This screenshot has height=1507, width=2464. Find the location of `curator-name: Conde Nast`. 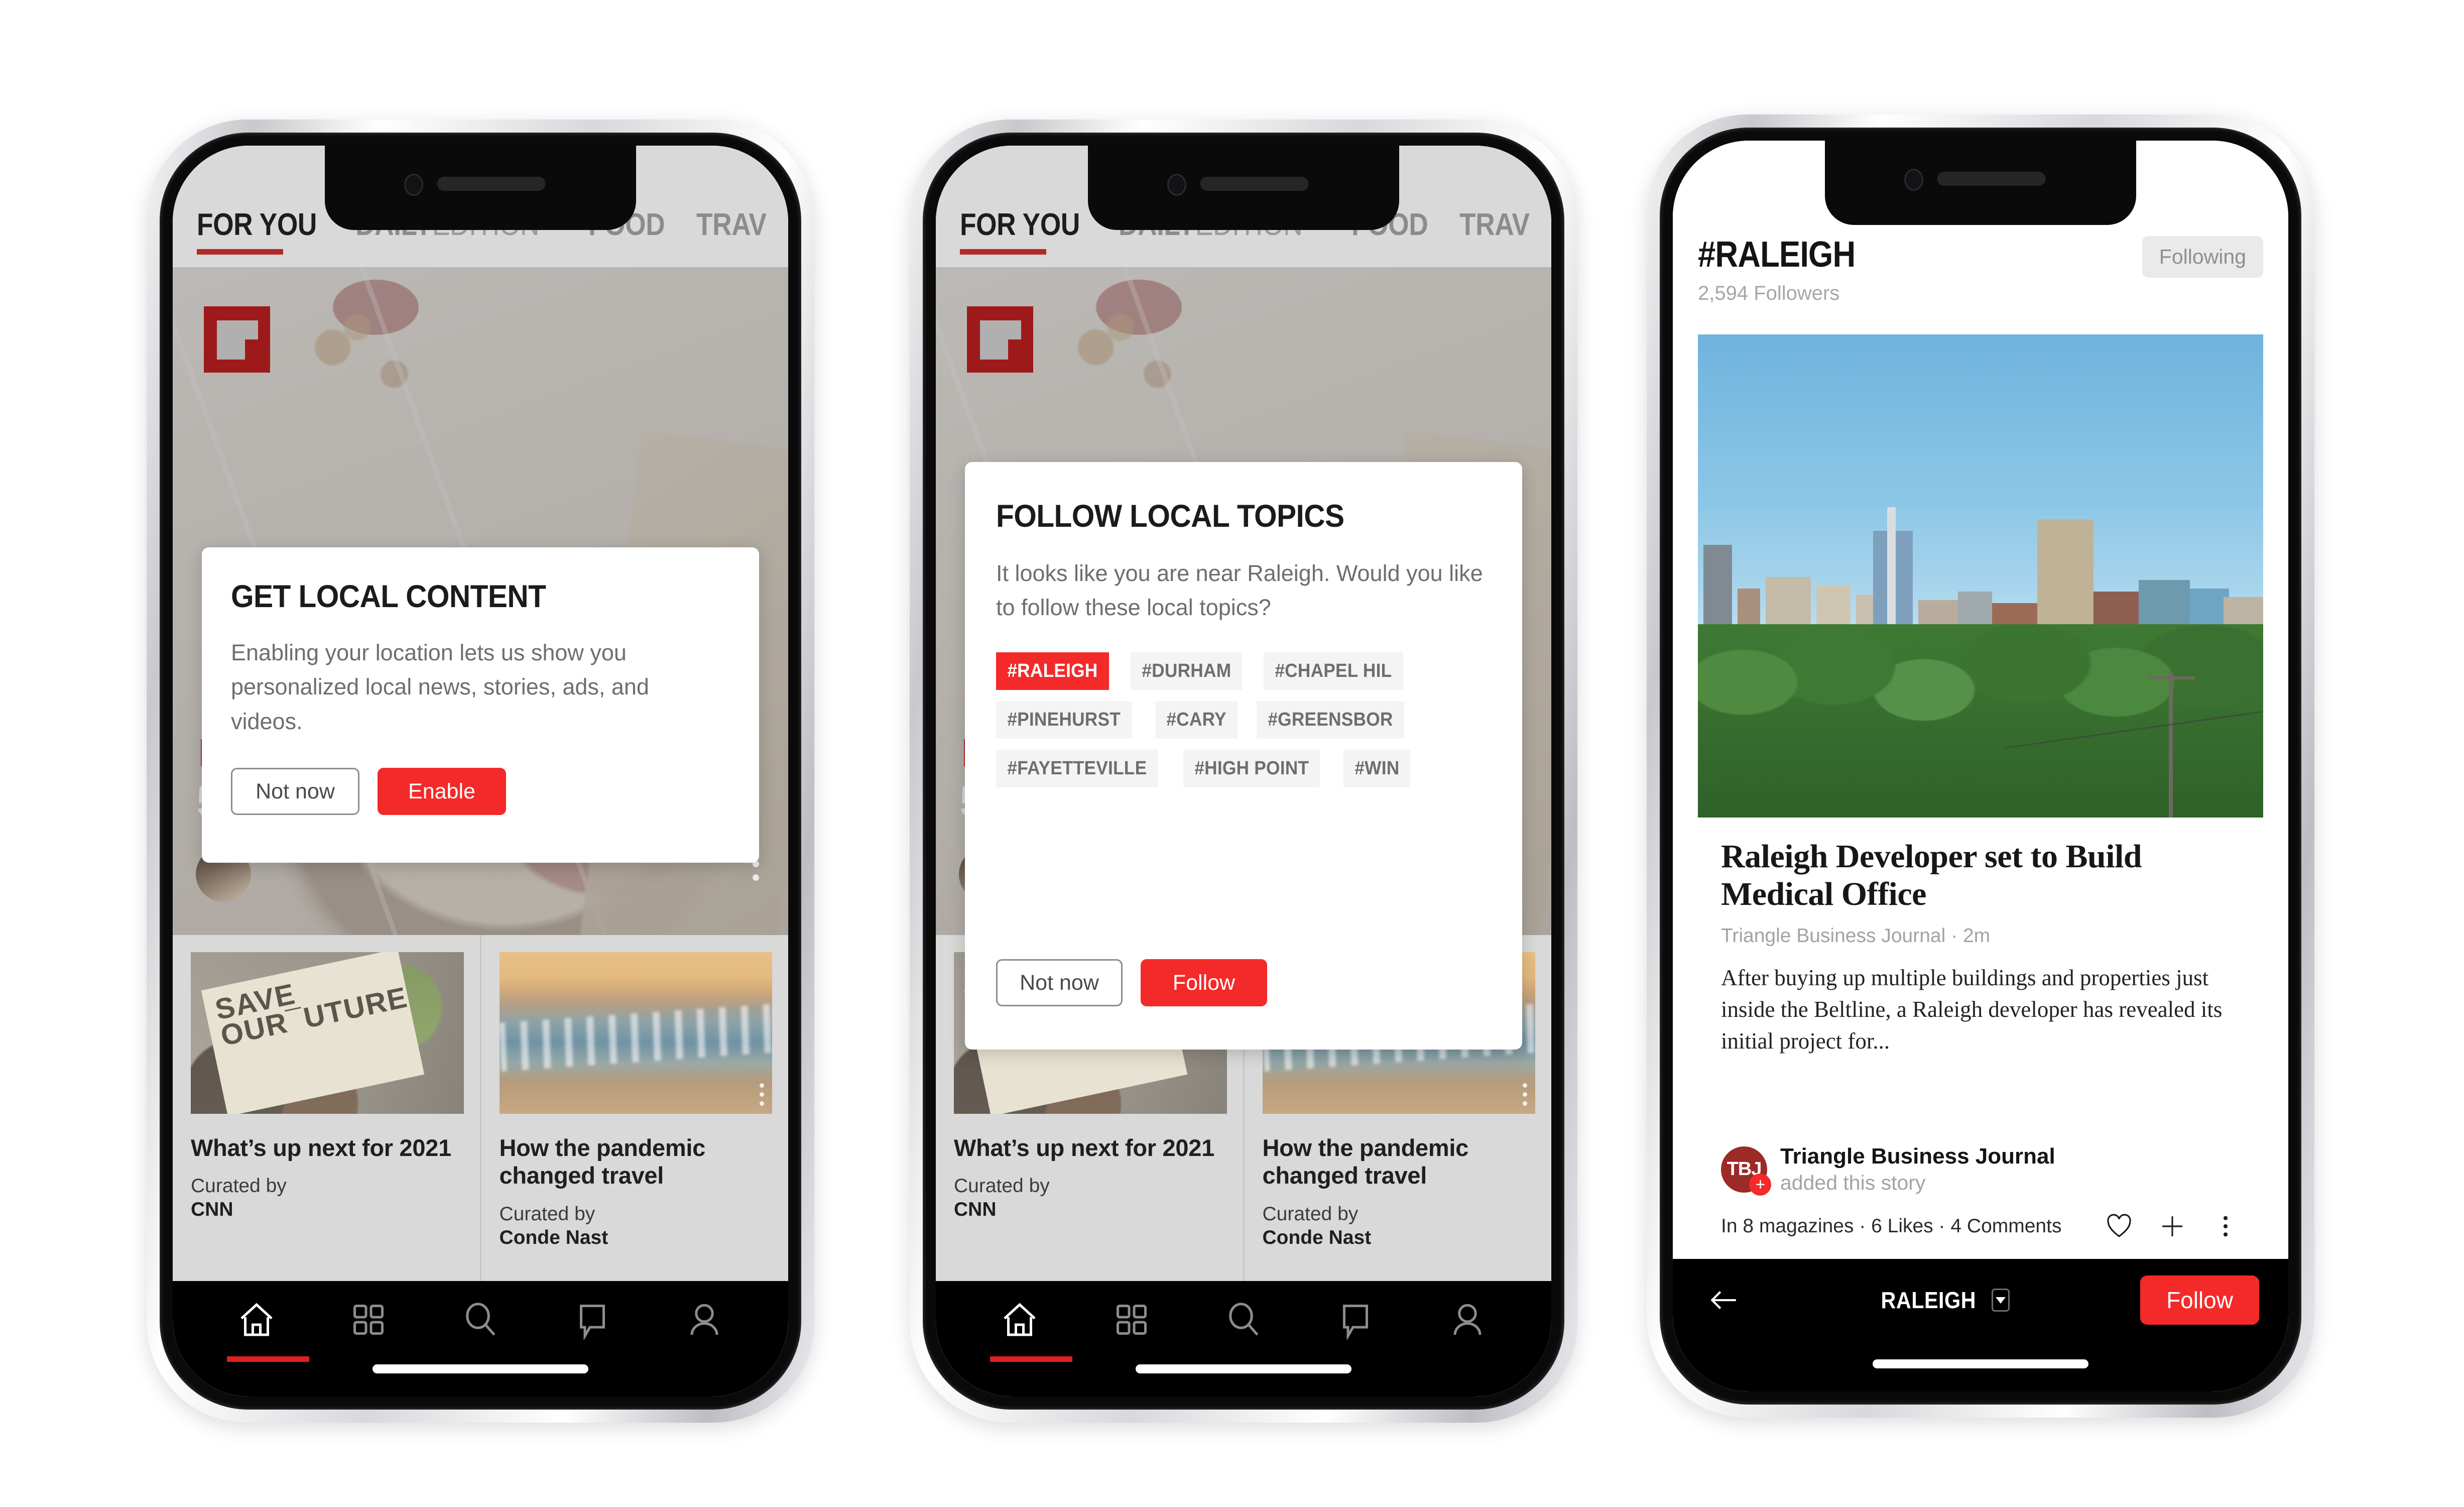

curator-name: Conde Nast is located at coordinates (1317, 1237).